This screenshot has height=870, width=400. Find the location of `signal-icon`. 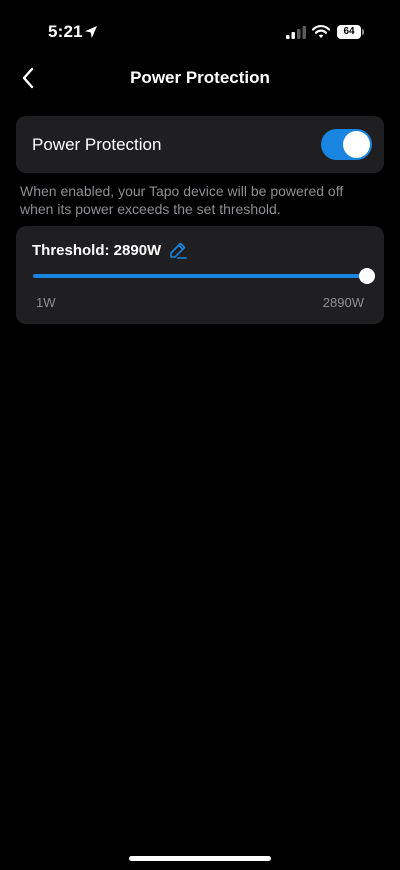

signal-icon is located at coordinates (296, 32).